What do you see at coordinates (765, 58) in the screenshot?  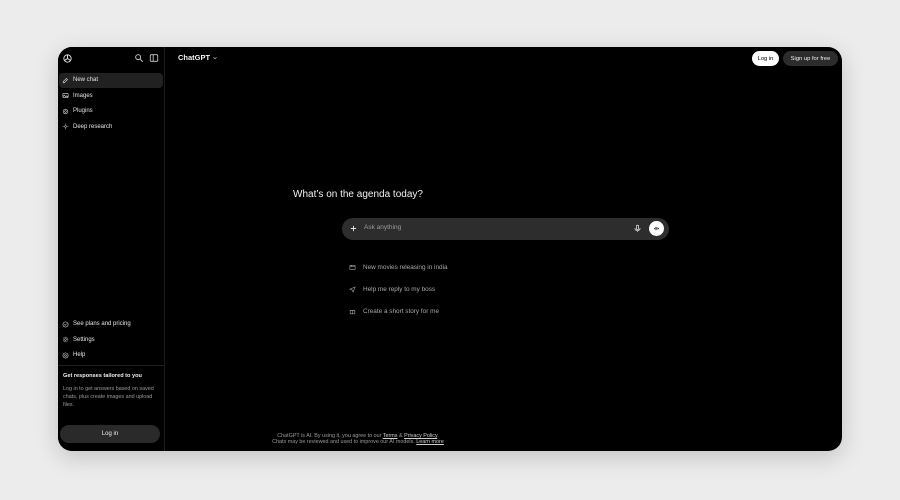 I see `header-login-button: Log in` at bounding box center [765, 58].